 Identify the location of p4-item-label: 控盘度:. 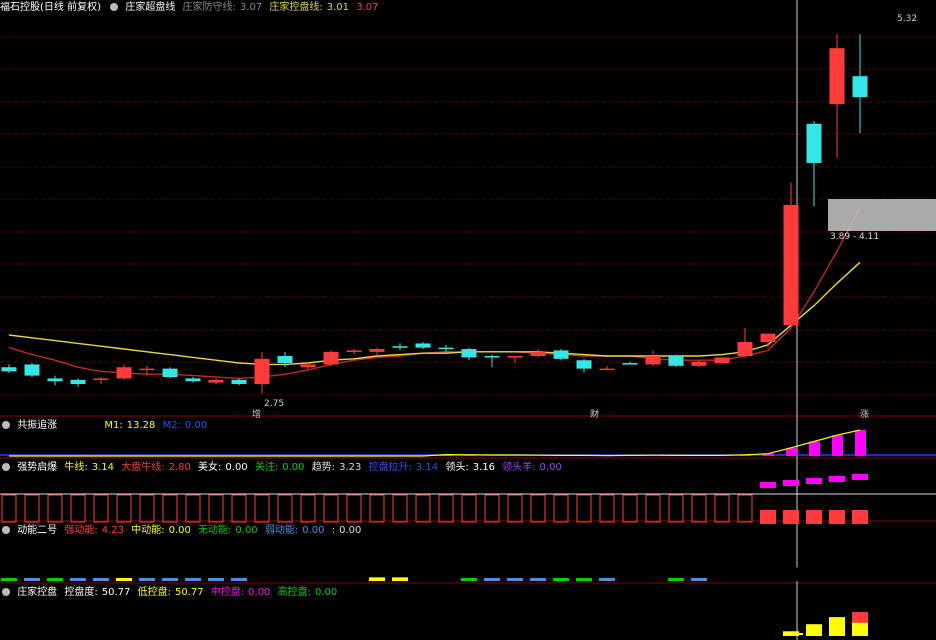
(81, 592).